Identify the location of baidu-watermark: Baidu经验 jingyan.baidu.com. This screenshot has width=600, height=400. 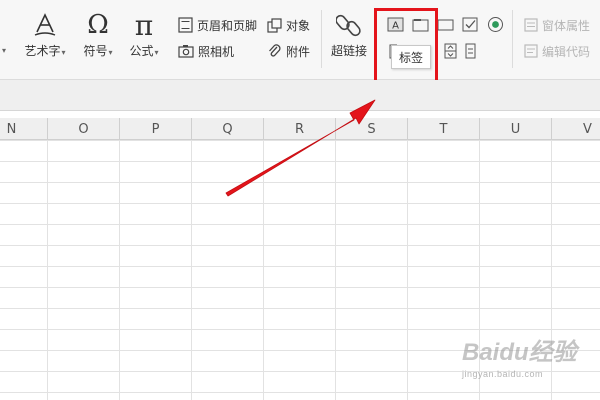
(527, 362).